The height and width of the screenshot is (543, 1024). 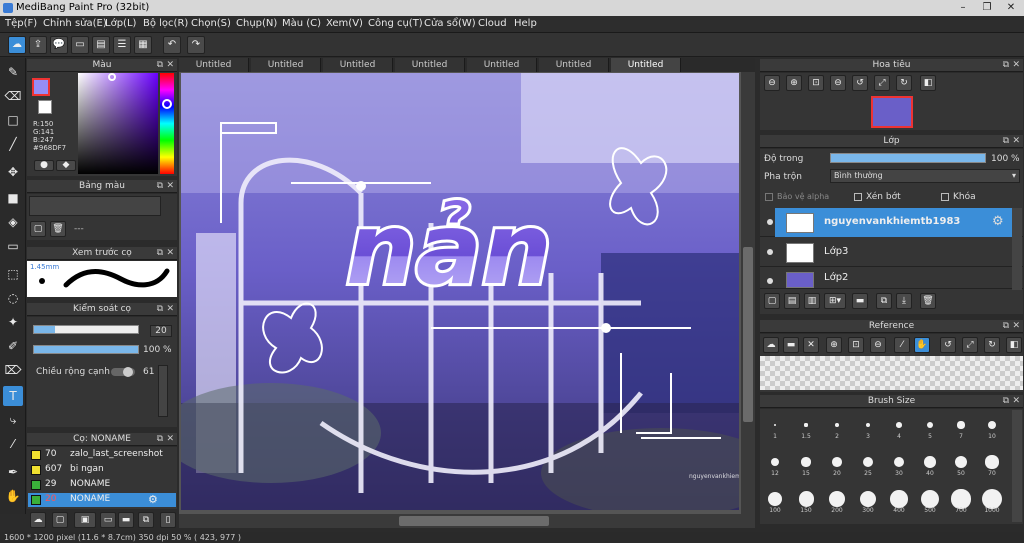 What do you see at coordinates (928, 301) in the screenshot?
I see `layer-delete-icon: 🗑` at bounding box center [928, 301].